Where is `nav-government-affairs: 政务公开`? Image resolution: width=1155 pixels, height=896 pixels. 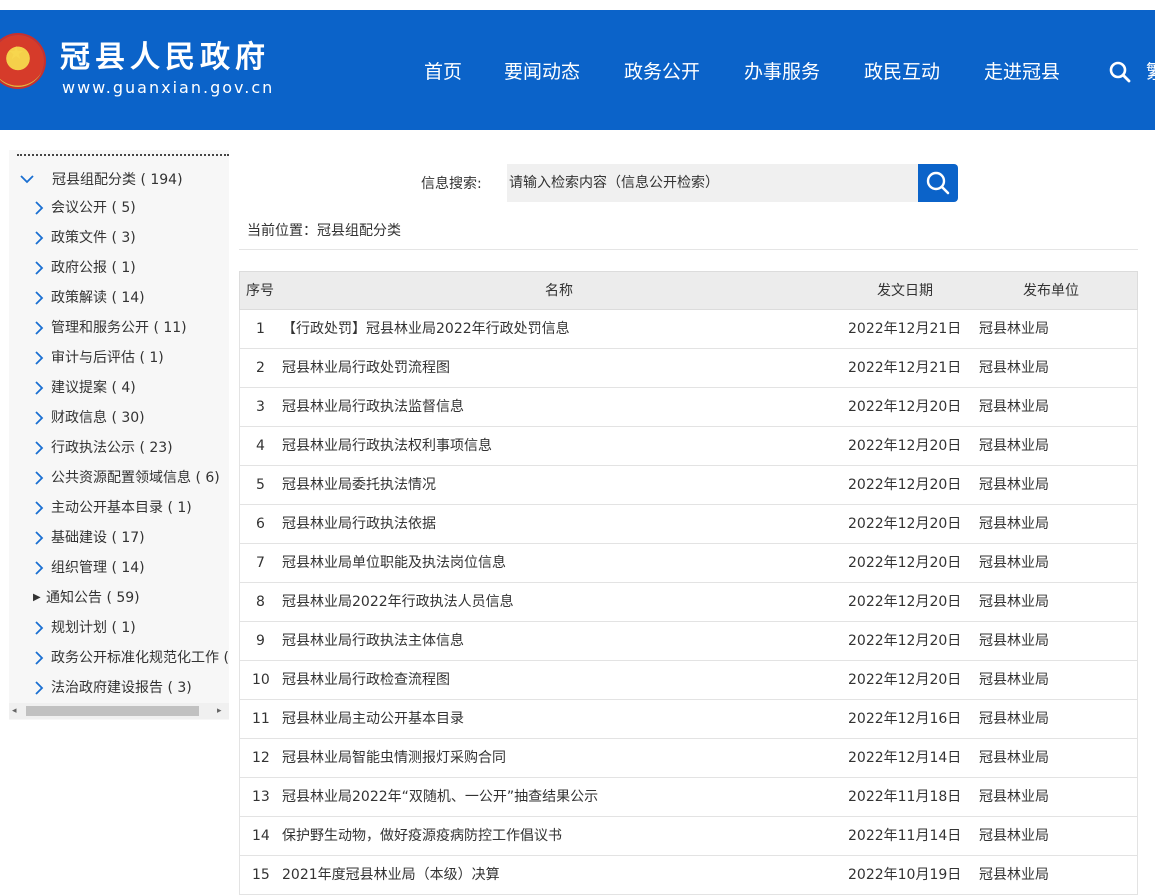
nav-government-affairs: 政务公开 is located at coordinates (662, 72).